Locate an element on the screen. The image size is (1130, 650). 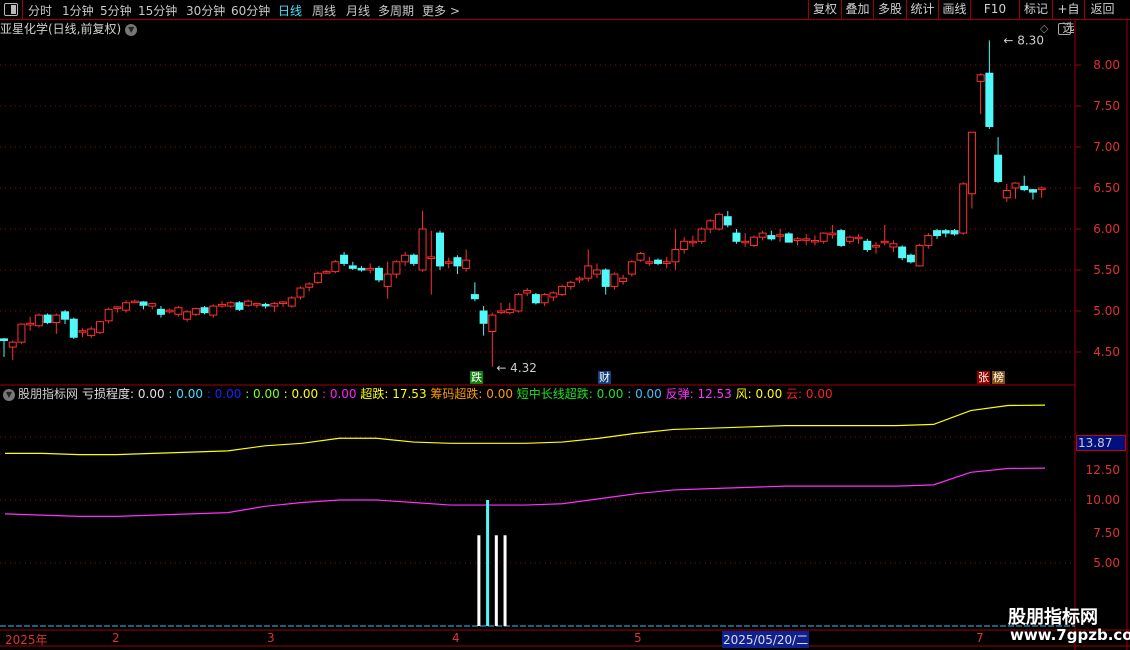
current-value-label: 13.87 is located at coordinates (1101, 443).